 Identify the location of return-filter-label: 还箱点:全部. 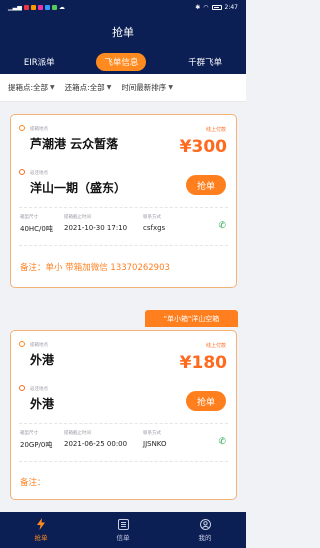
(84, 87).